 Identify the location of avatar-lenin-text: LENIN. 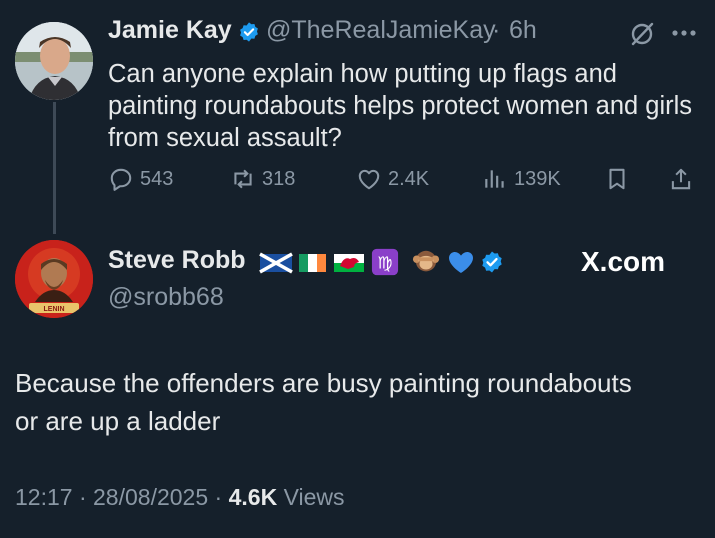
(54, 309).